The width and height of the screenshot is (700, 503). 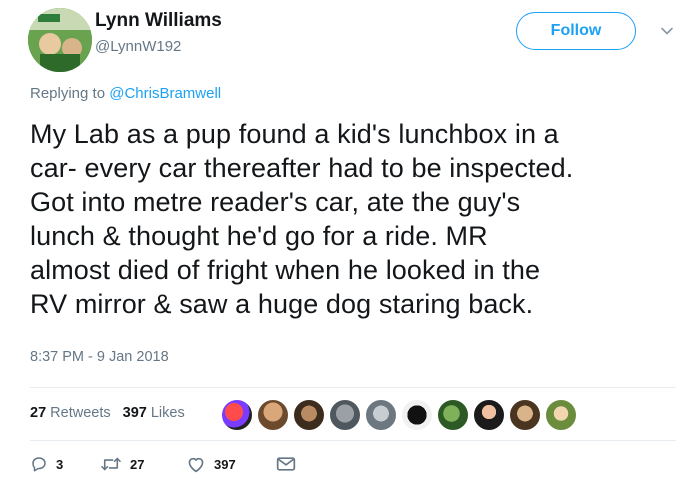 I want to click on heart-icon, so click(x=196, y=465).